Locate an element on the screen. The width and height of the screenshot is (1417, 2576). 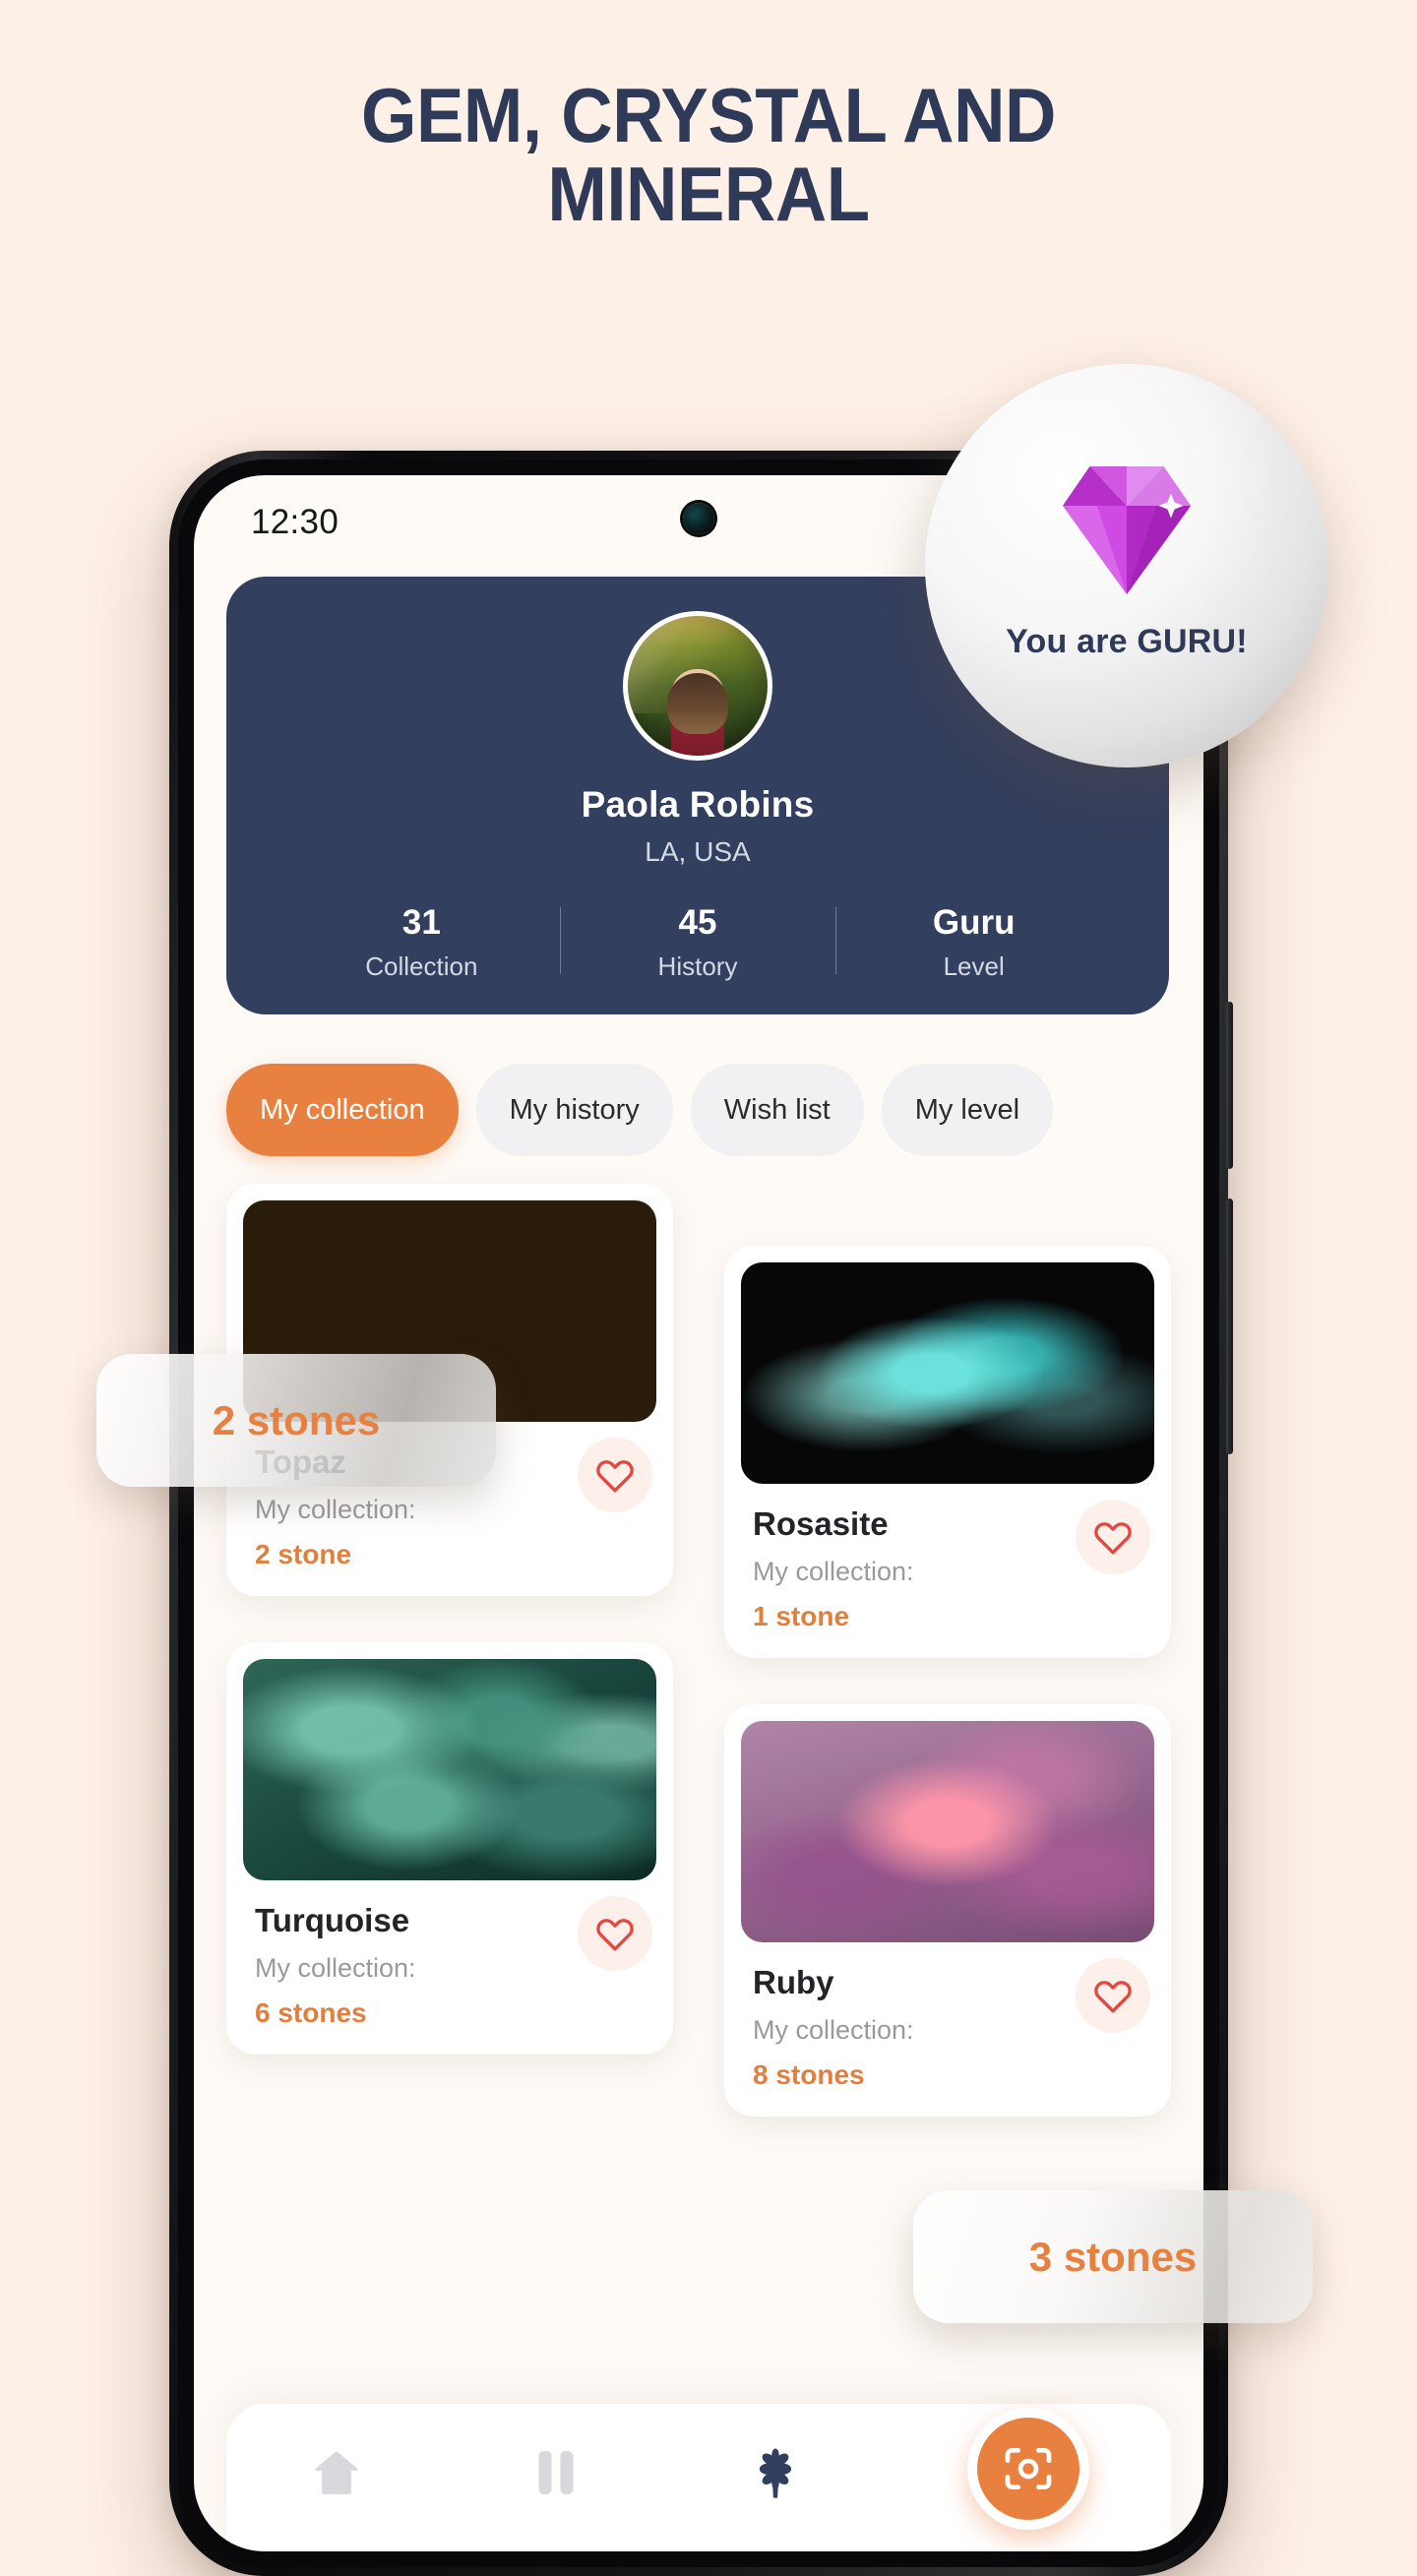
gem-info-ruby: Ruby My collection: 8 stones is located at coordinates (947, 2017).